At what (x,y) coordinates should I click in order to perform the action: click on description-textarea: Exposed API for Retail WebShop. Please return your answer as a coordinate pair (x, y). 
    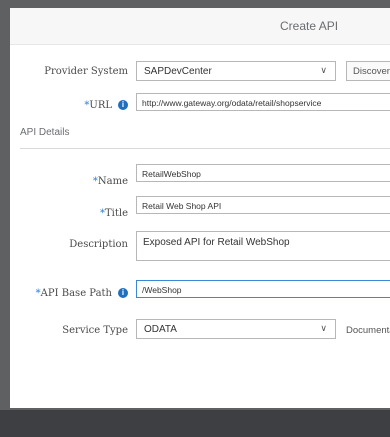
    Looking at the image, I should click on (263, 246).